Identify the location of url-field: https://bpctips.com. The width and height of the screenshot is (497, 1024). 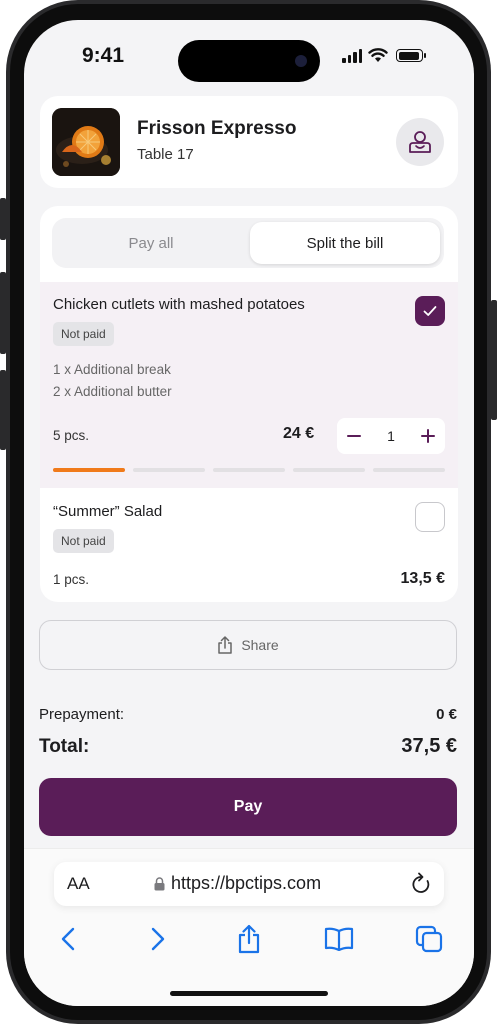
(237, 883).